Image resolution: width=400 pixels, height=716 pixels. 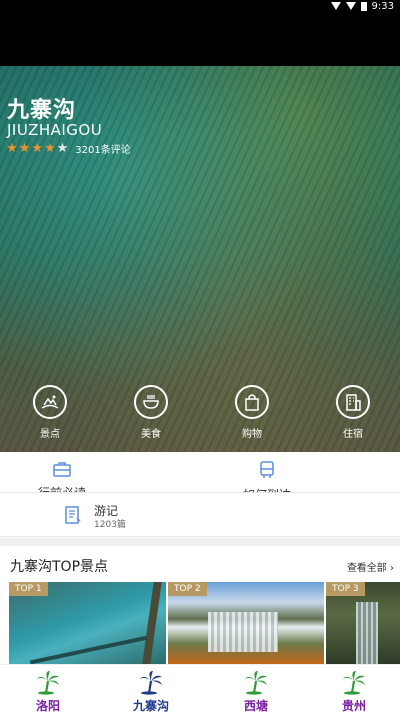 What do you see at coordinates (267, 469) in the screenshot?
I see `bus-icon` at bounding box center [267, 469].